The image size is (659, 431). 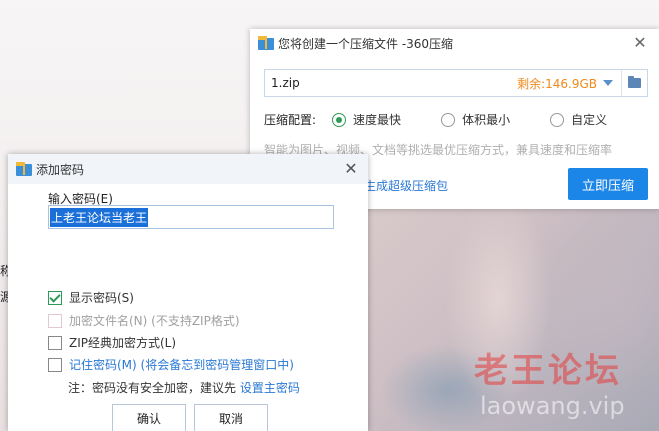 What do you see at coordinates (181, 365) in the screenshot?
I see `checkbox-label: 记住密码(M) (将会备忘到密码管理窗口中)` at bounding box center [181, 365].